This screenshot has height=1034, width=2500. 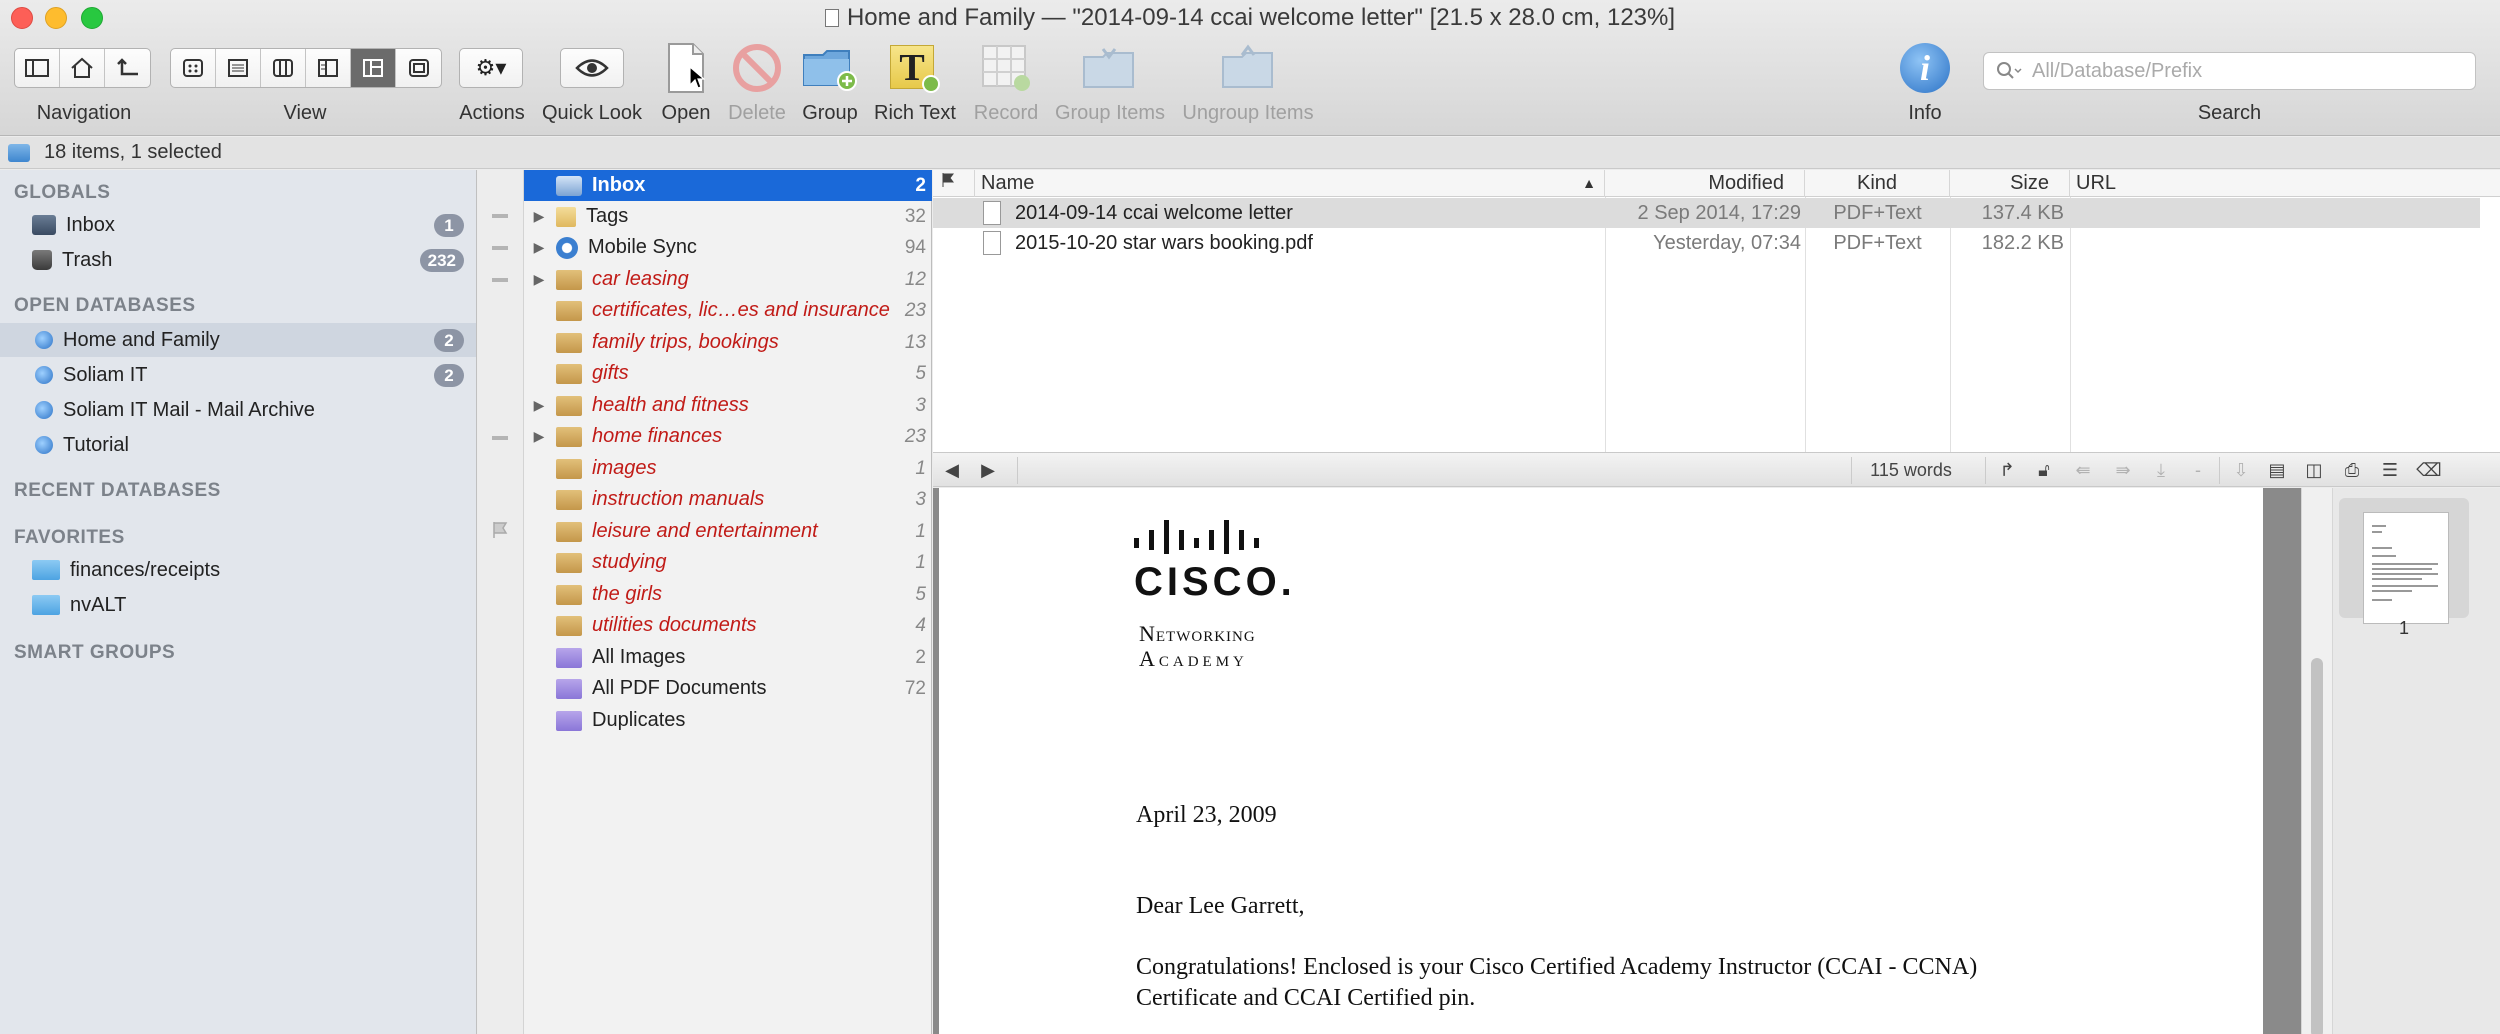 I want to click on modified-column-header: Modified, so click(x=1705, y=183).